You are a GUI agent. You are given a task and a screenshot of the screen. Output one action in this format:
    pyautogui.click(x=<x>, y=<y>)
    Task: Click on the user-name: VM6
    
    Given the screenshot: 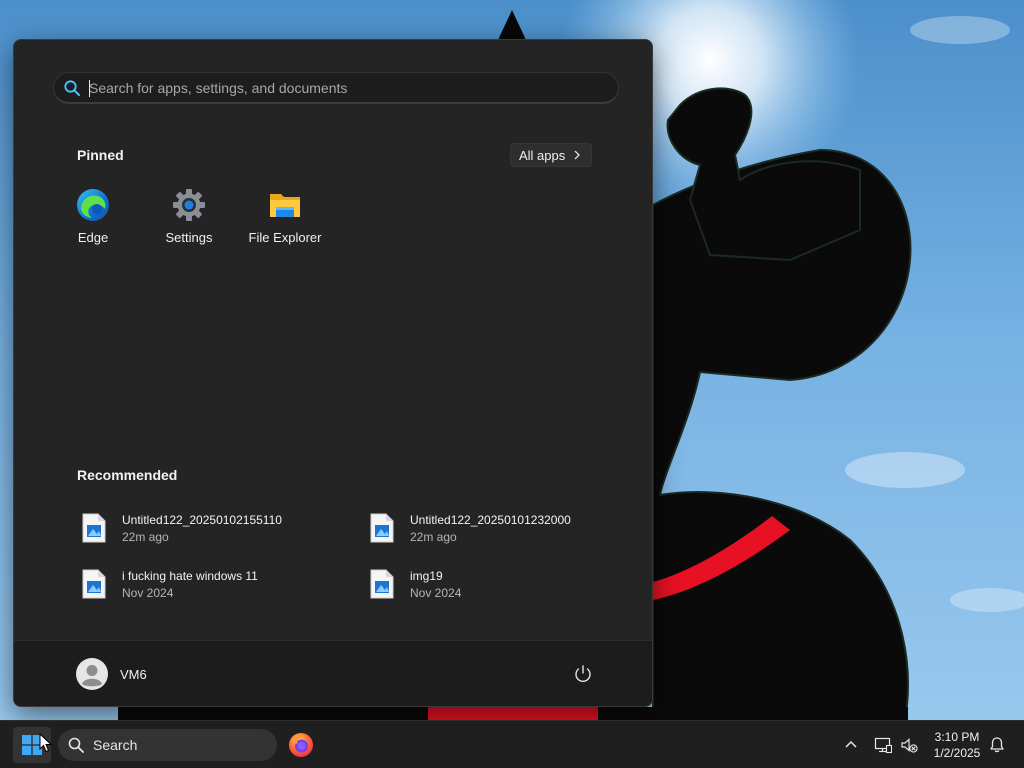 What is the action you would take?
    pyautogui.click(x=133, y=674)
    